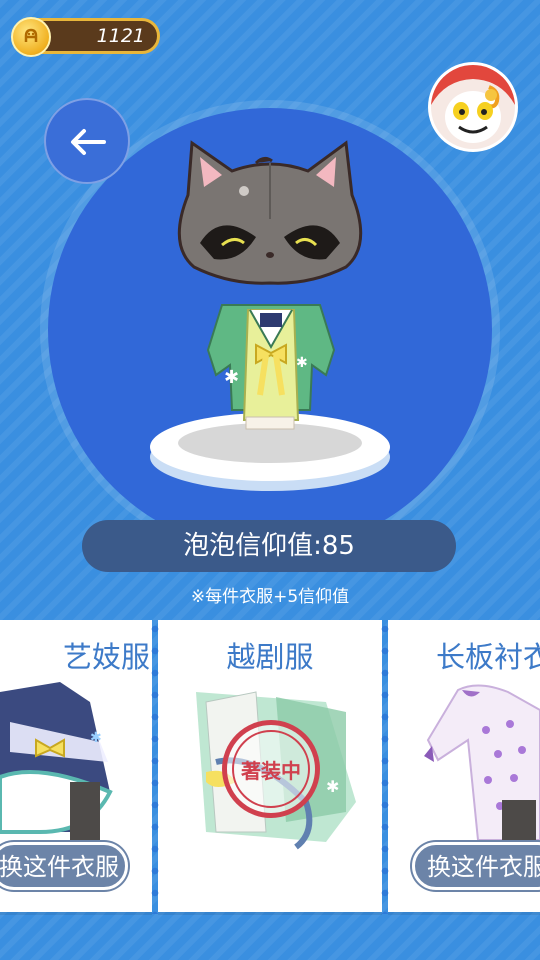 The height and width of the screenshot is (960, 540). What do you see at coordinates (106, 657) in the screenshot?
I see `outfit-title: 艺妓服` at bounding box center [106, 657].